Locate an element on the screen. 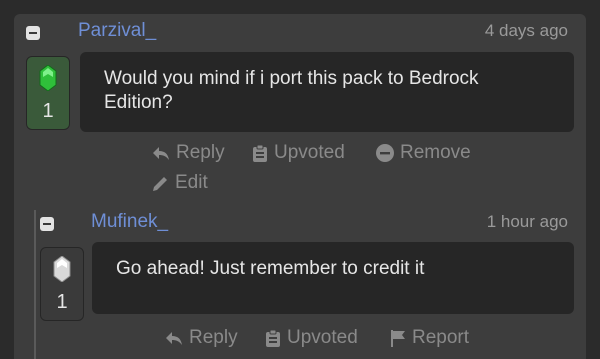  comment-author: Mufinek_ is located at coordinates (129, 222).